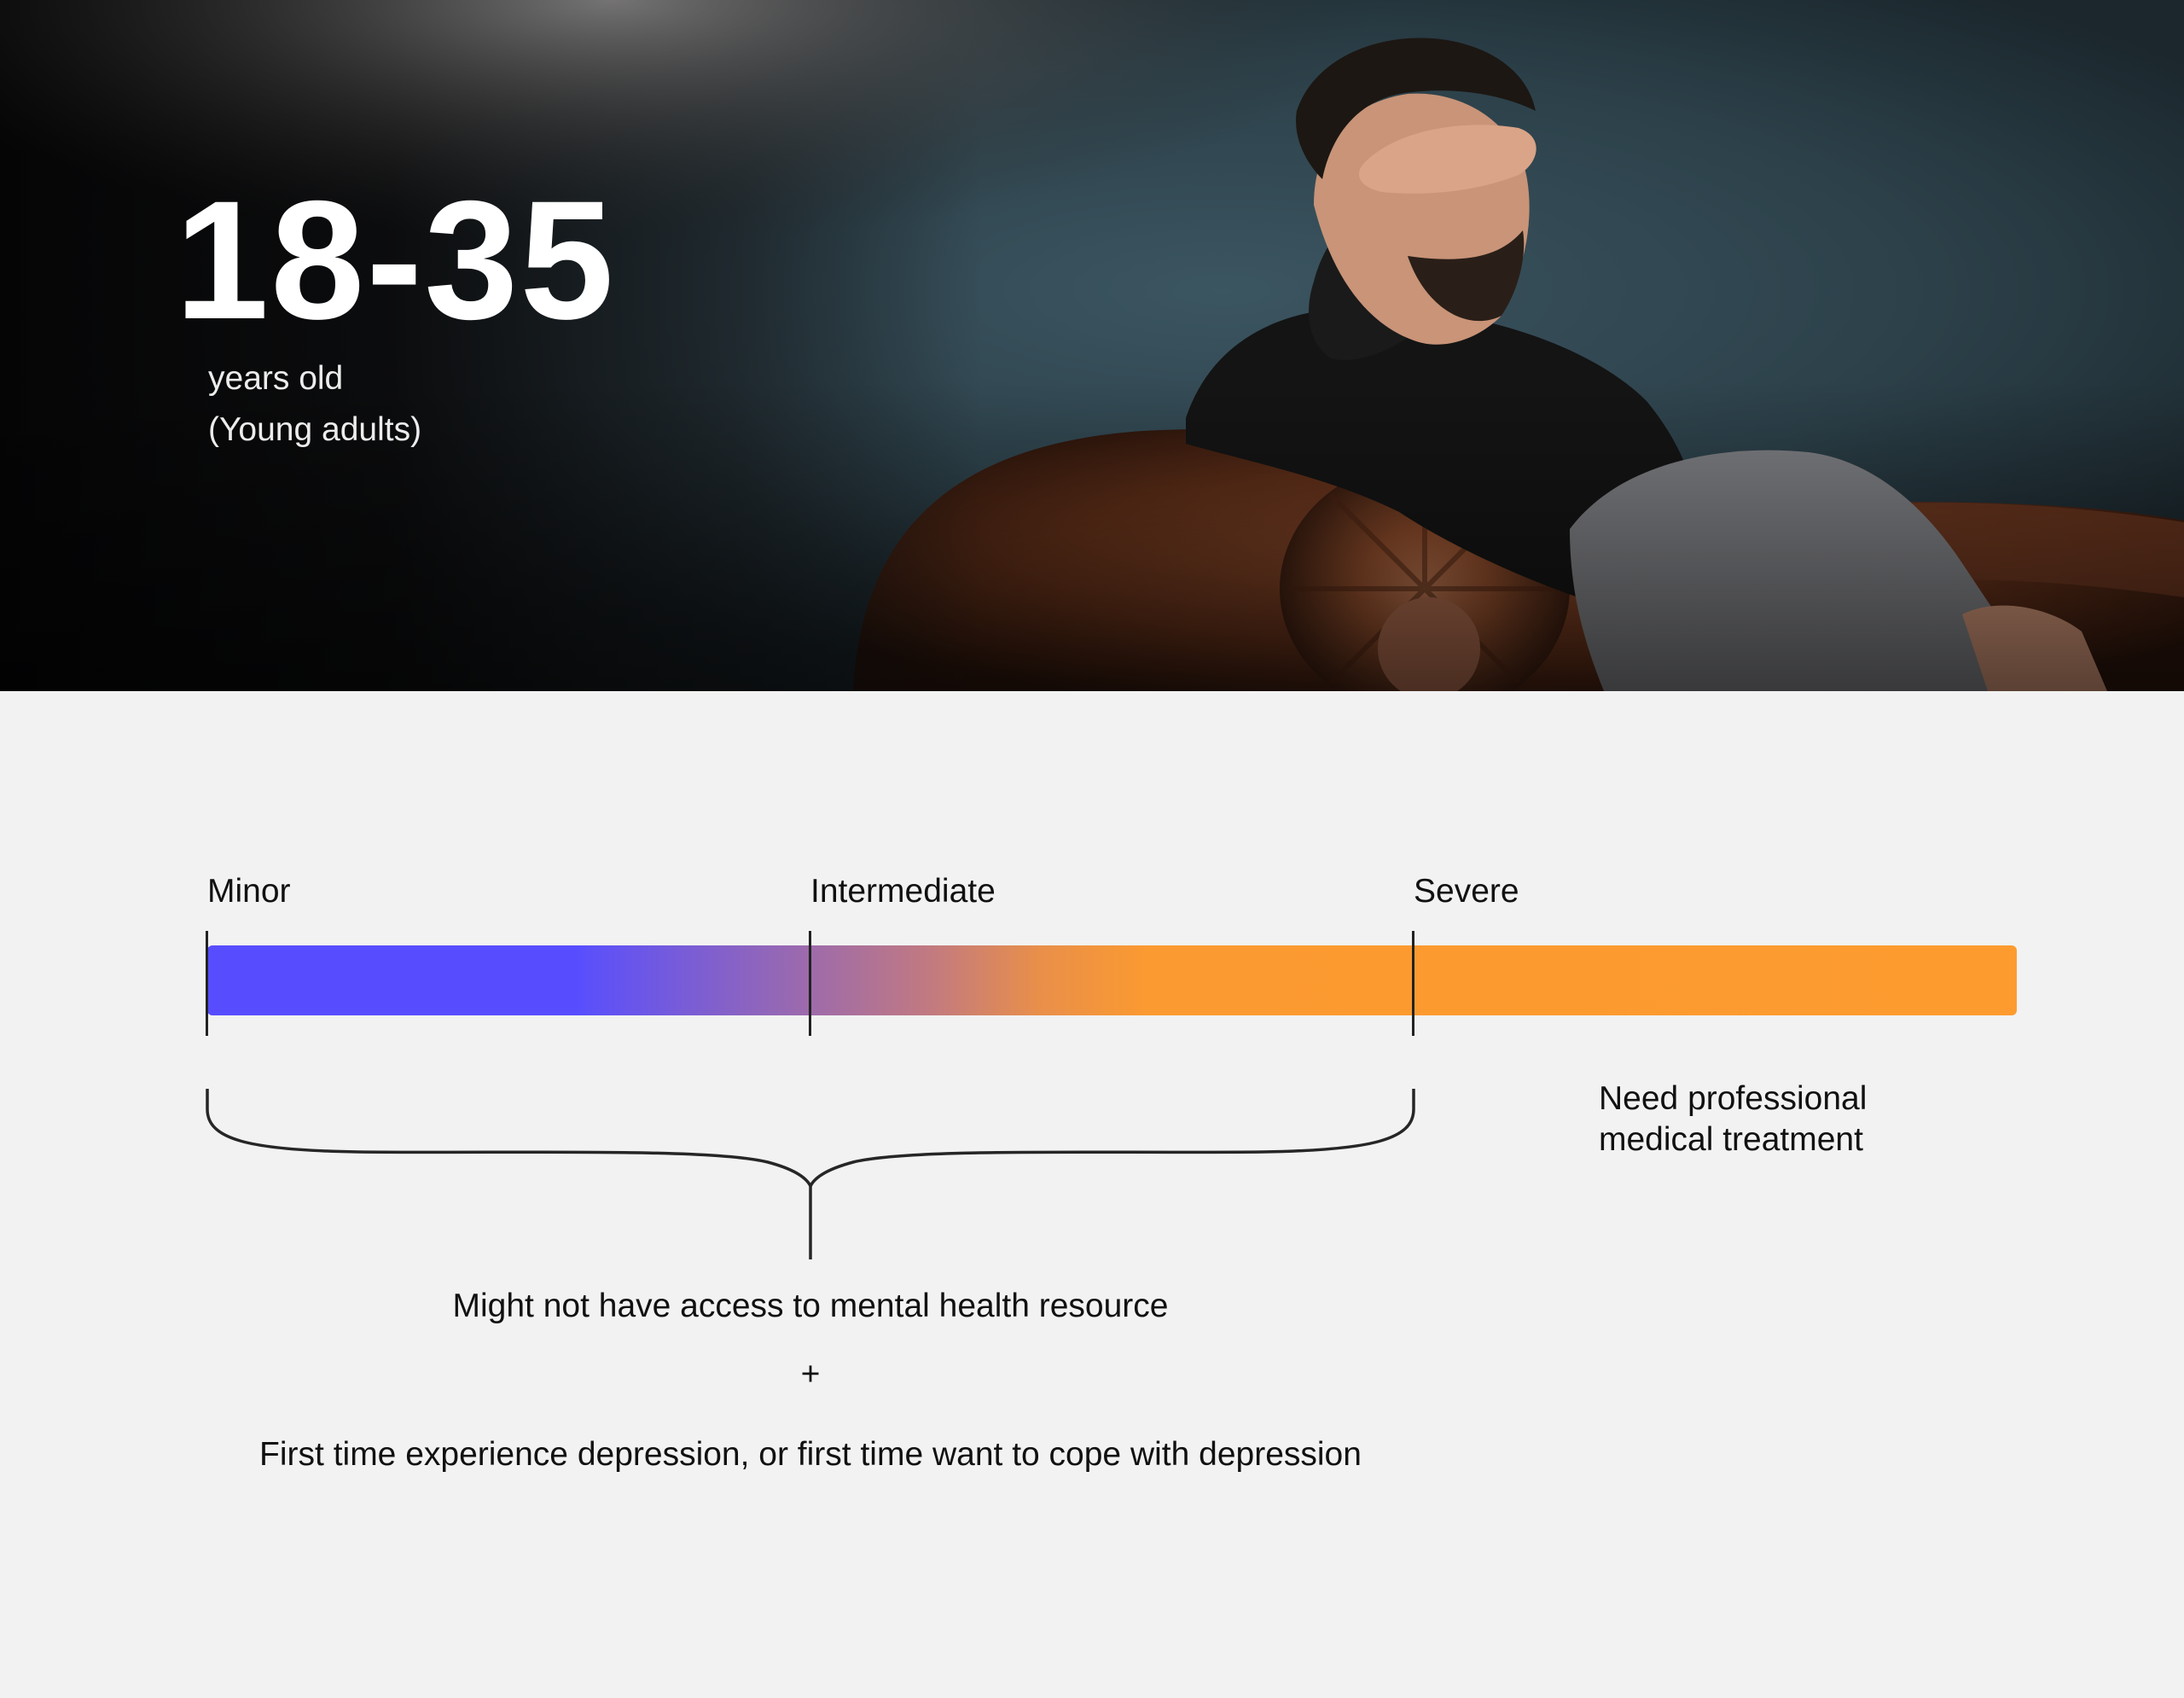 This screenshot has height=1698, width=2184. I want to click on level-label-severe: Severe, so click(1467, 891).